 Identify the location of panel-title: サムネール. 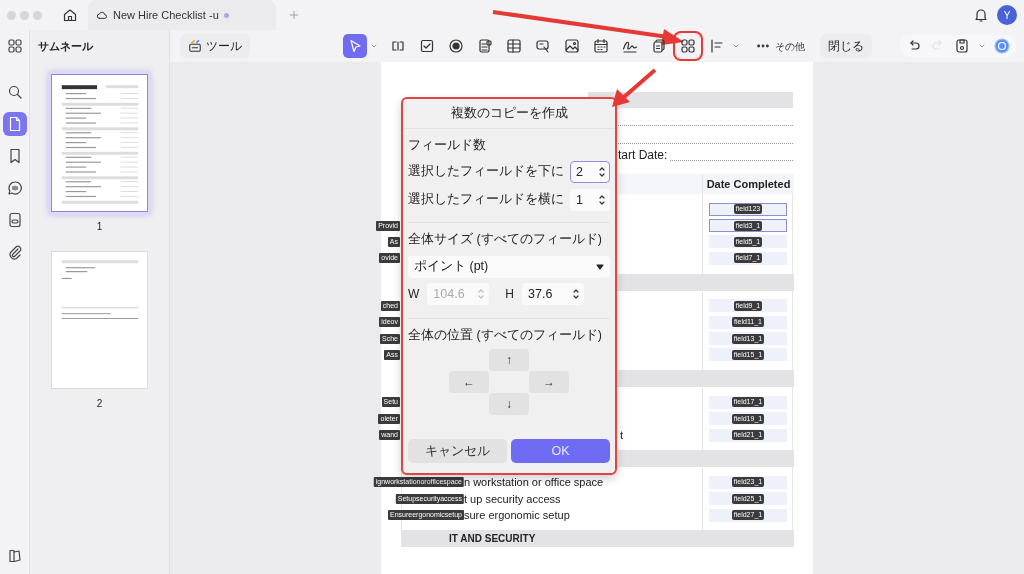
(65, 46).